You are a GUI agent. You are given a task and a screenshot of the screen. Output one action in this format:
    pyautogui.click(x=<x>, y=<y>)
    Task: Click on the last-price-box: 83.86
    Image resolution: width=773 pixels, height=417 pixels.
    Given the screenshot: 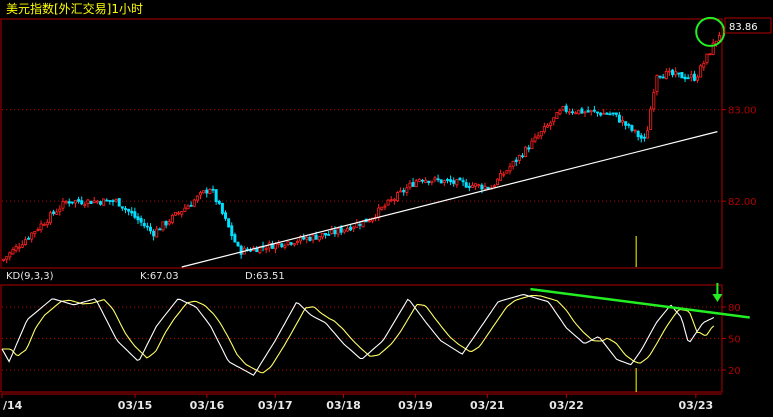 What is the action you would take?
    pyautogui.click(x=748, y=25)
    